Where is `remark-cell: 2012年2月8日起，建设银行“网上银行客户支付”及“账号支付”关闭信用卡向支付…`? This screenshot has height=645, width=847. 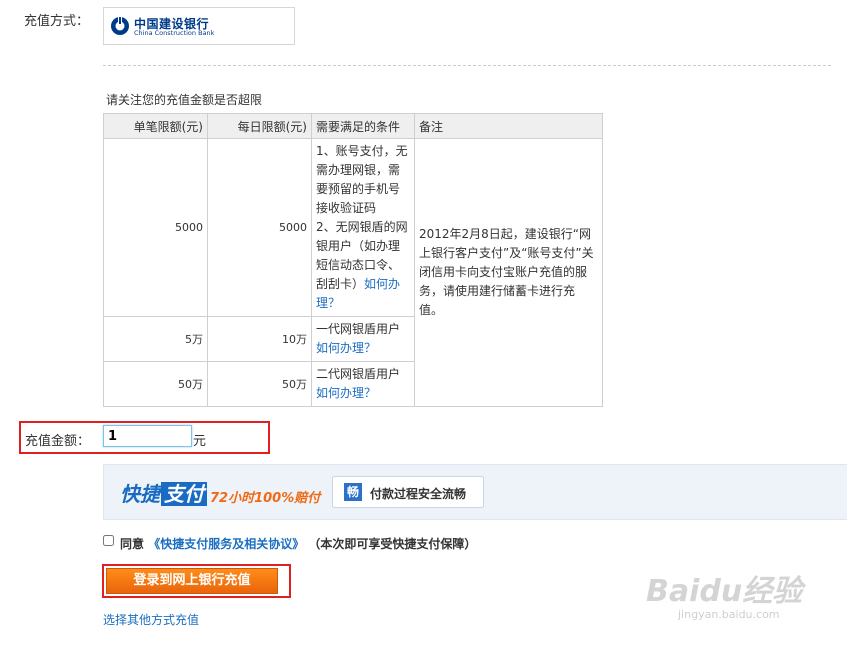 remark-cell: 2012年2月8日起，建设银行“网上银行客户支付”及“账号支付”关闭信用卡向支付… is located at coordinates (508, 272).